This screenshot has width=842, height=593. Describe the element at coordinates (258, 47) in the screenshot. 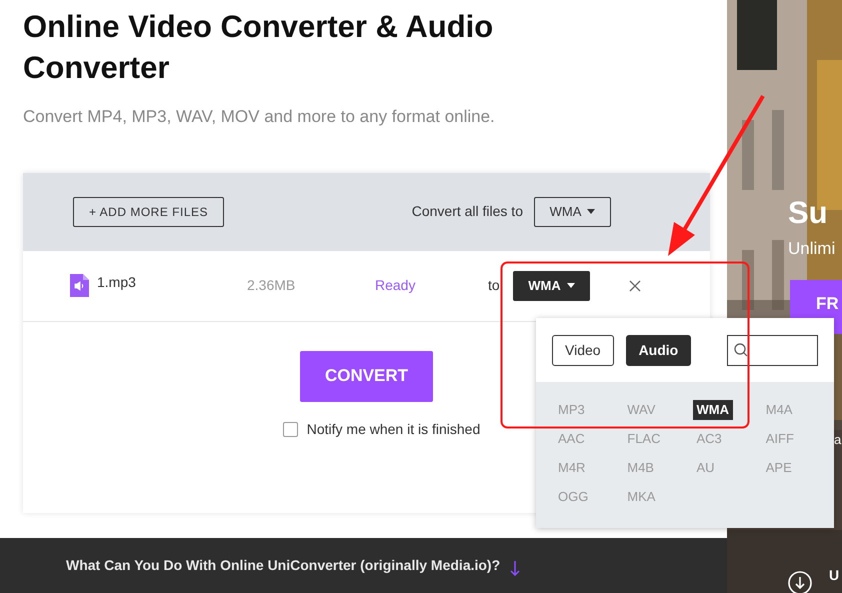

I see `page-title: Online Video Converter & Audio Converter` at that location.